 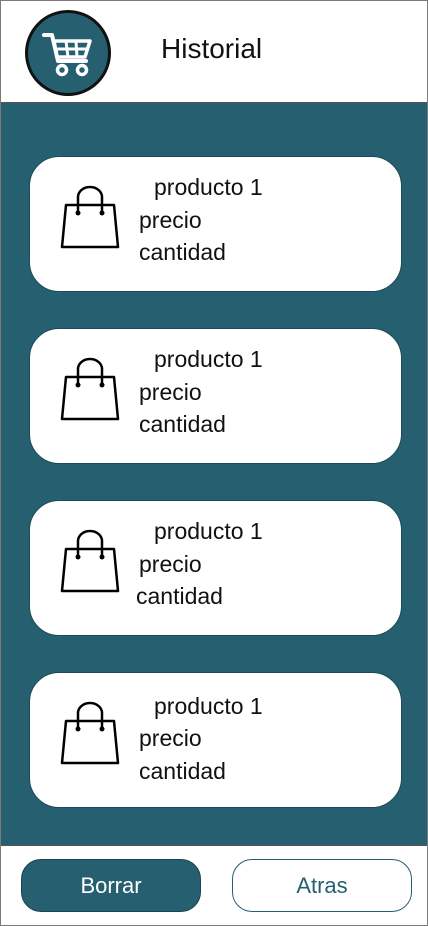 What do you see at coordinates (214, 885) in the screenshot?
I see `footer: Borrar Atras` at bounding box center [214, 885].